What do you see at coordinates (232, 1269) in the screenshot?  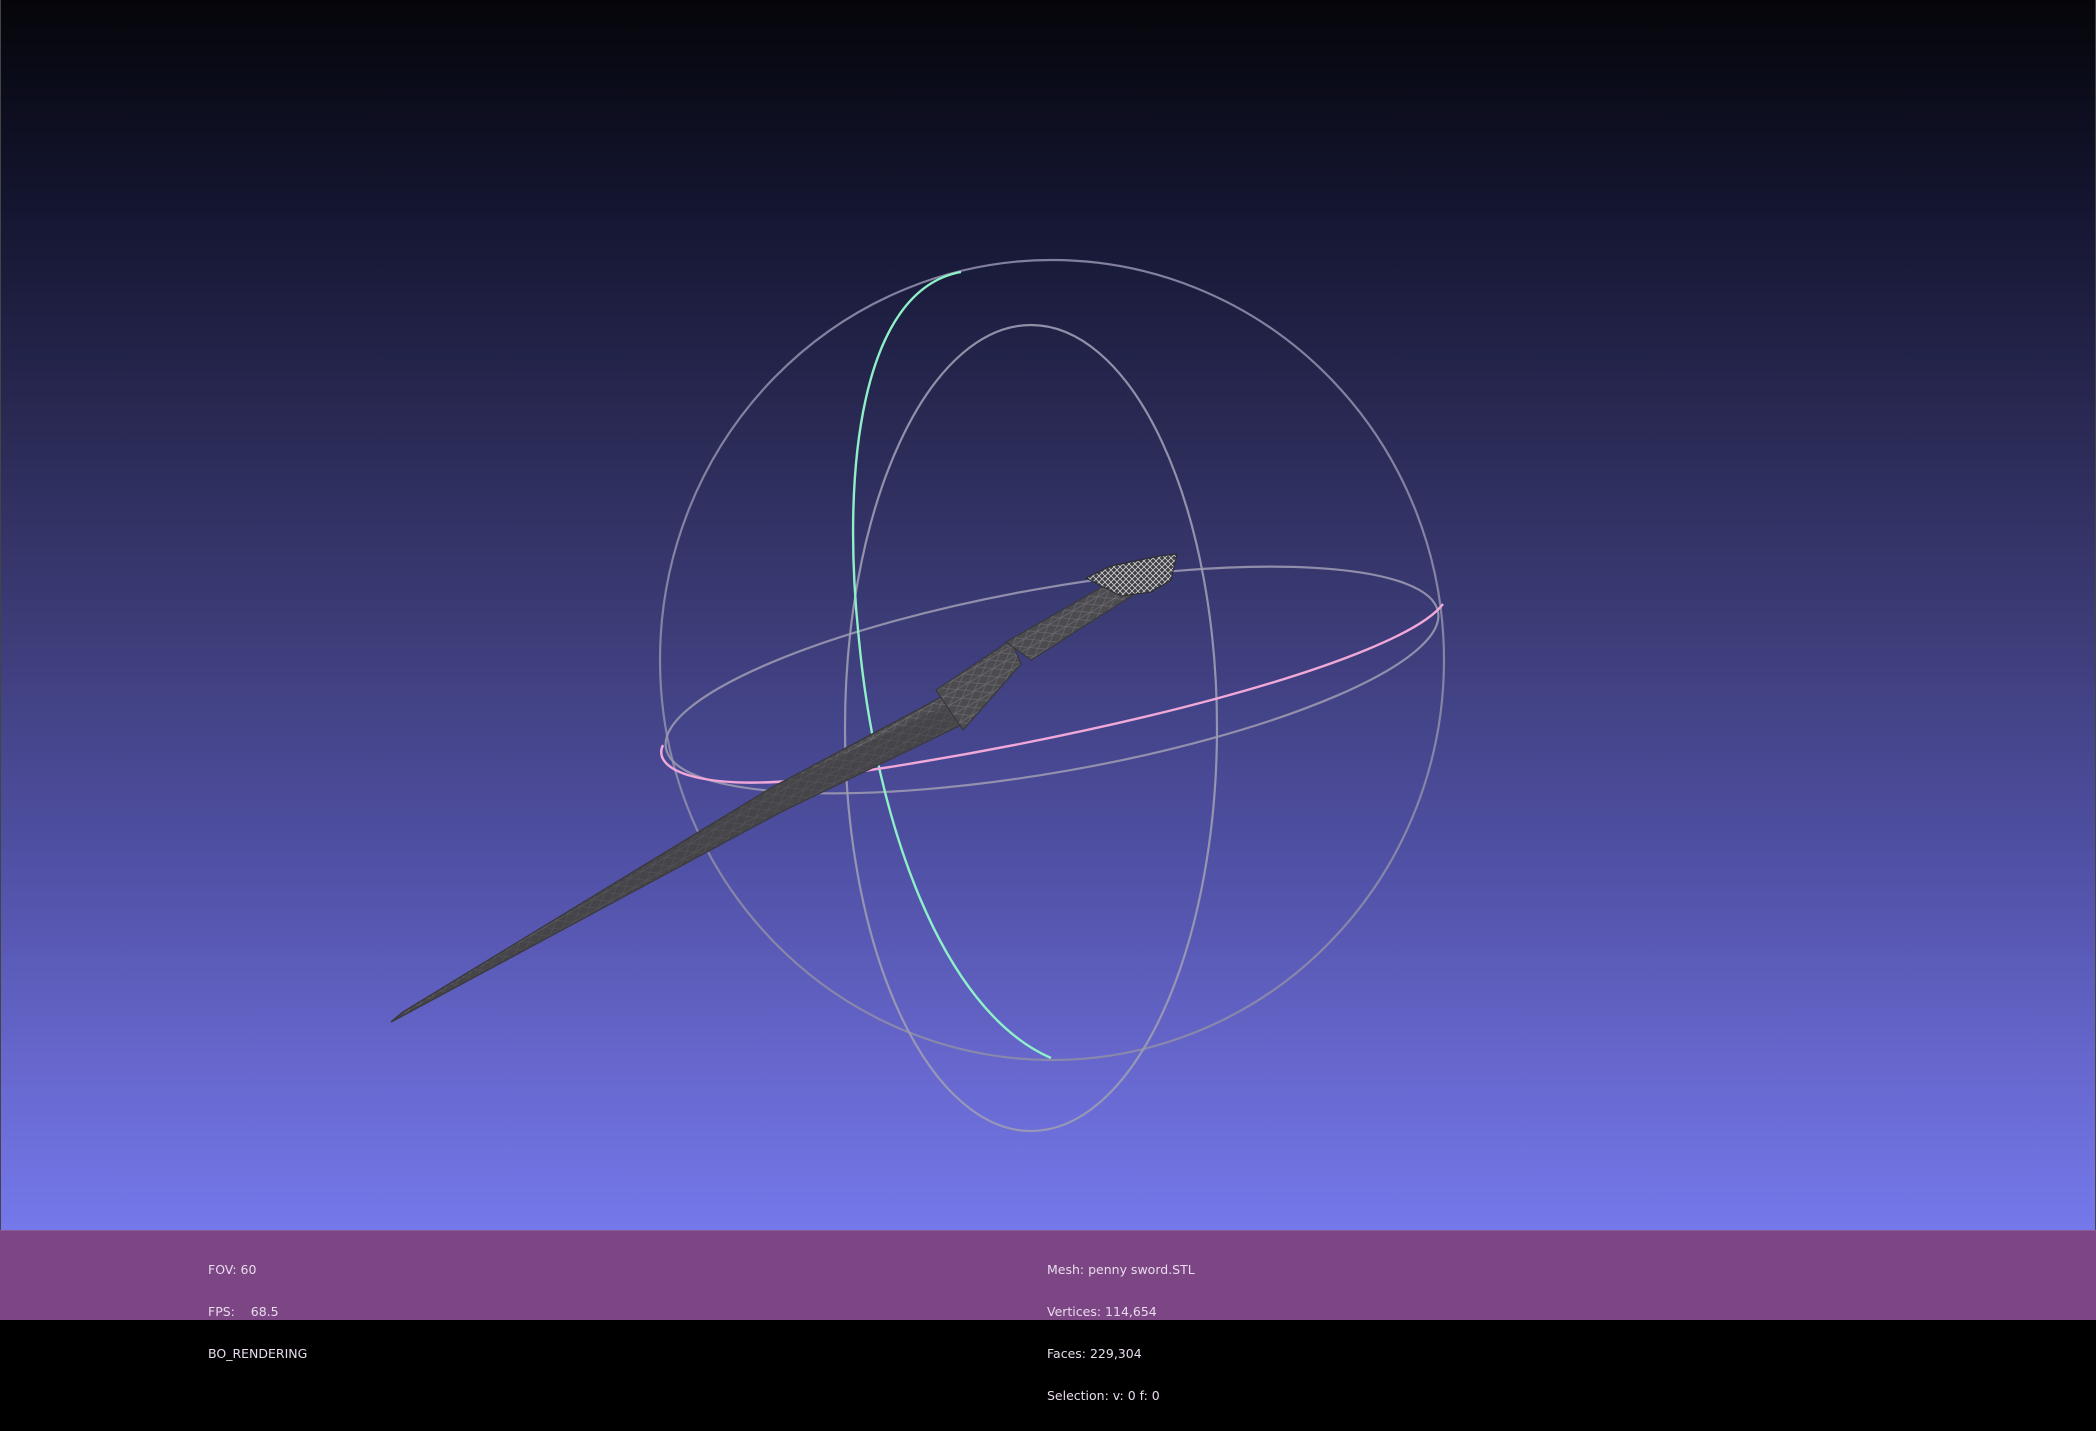 I see `fov-label: FOV: 60` at bounding box center [232, 1269].